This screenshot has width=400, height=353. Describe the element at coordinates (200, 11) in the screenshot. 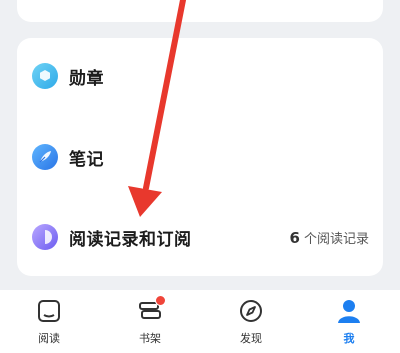

I see `top-card` at that location.